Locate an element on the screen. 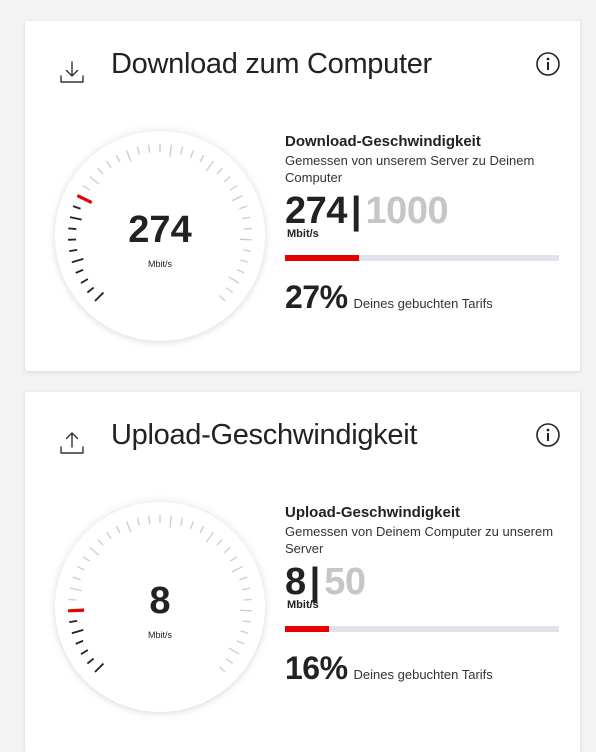 Image resolution: width=596 pixels, height=752 pixels. percent-row: 16% Deines gebuchten Tarifs is located at coordinates (427, 668).